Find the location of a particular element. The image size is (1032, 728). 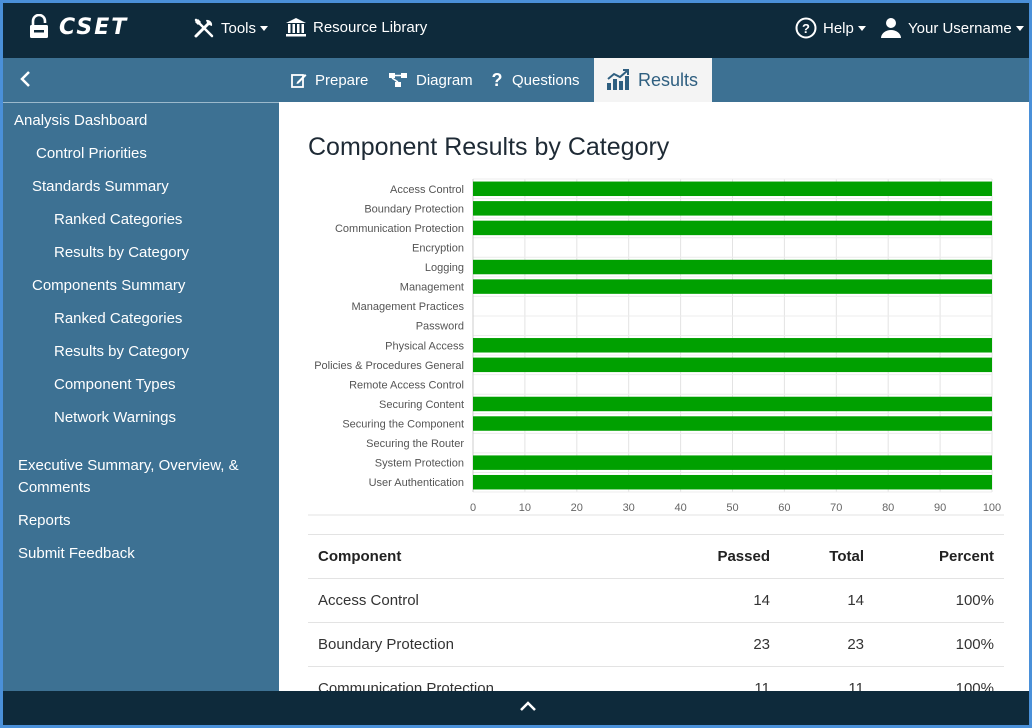

column-header-total: Total is located at coordinates (827, 556).